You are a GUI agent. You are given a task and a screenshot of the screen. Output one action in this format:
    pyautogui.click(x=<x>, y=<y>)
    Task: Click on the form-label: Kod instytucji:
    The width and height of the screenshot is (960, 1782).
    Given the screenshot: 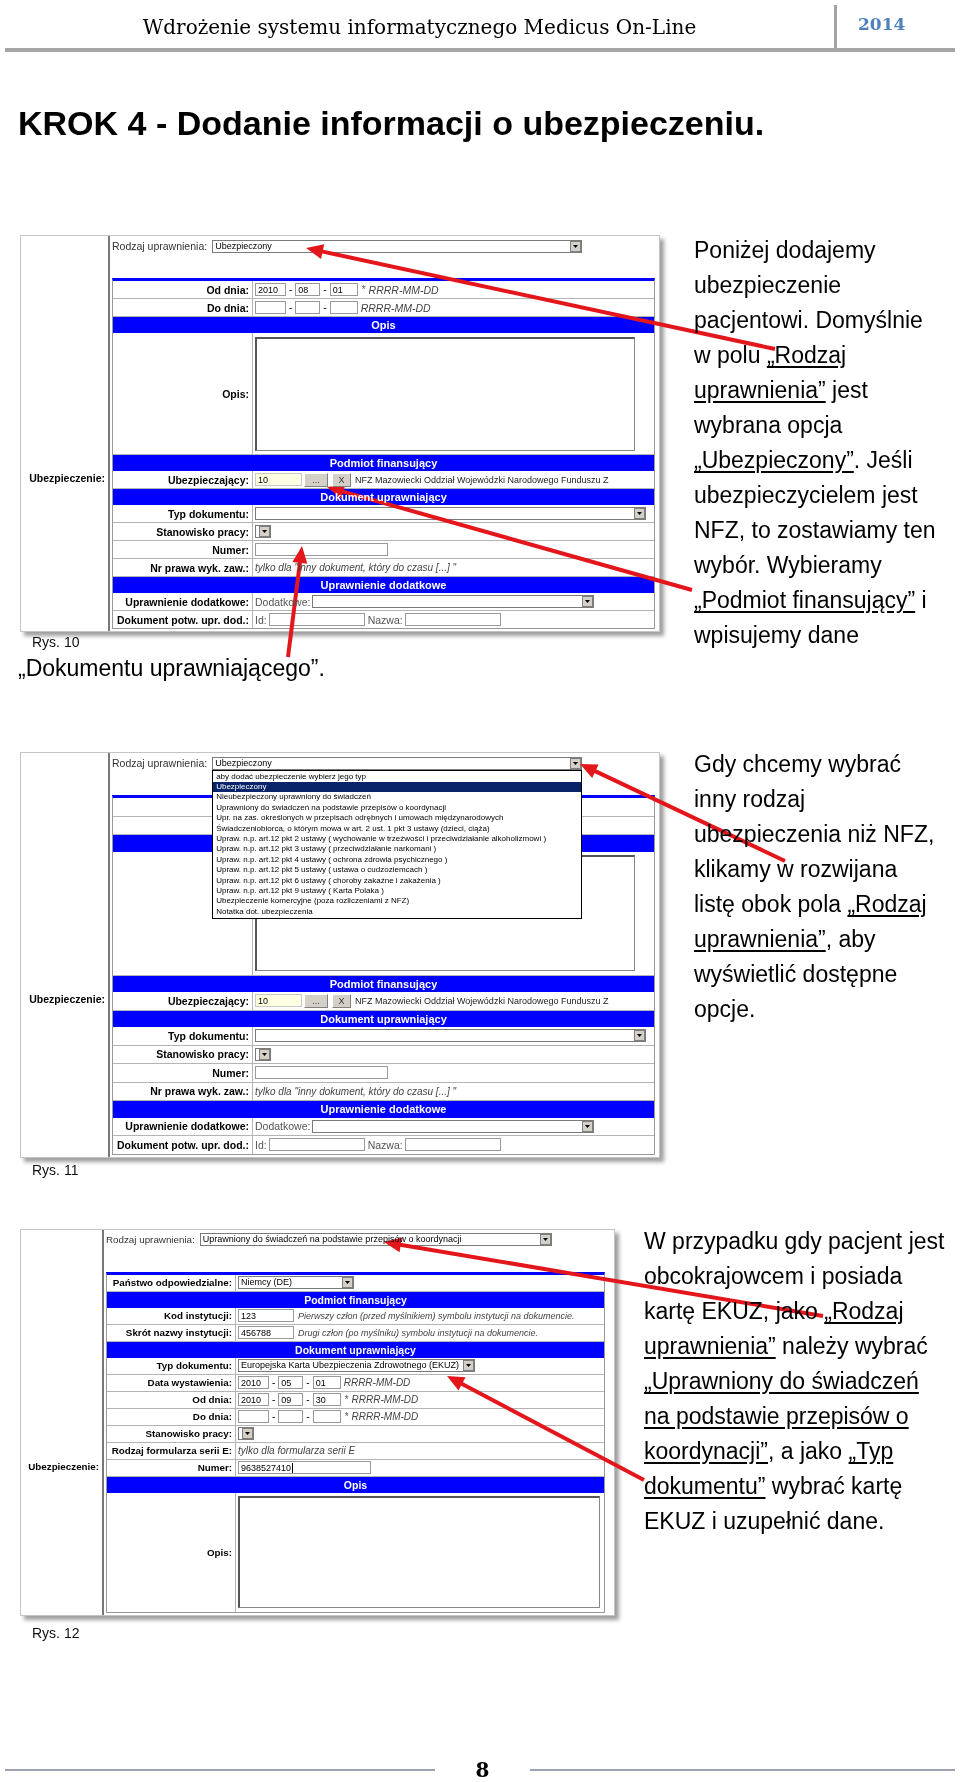 What is the action you would take?
    pyautogui.click(x=197, y=1315)
    